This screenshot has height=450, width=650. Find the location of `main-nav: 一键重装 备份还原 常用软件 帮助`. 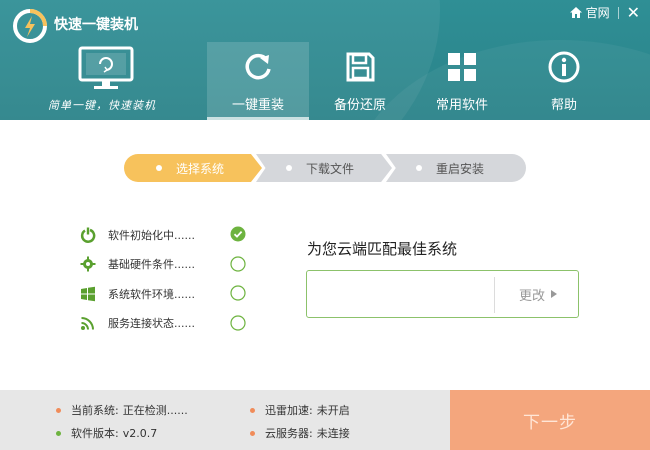

main-nav: 一键重装 备份还原 常用软件 帮助 is located at coordinates (411, 81).